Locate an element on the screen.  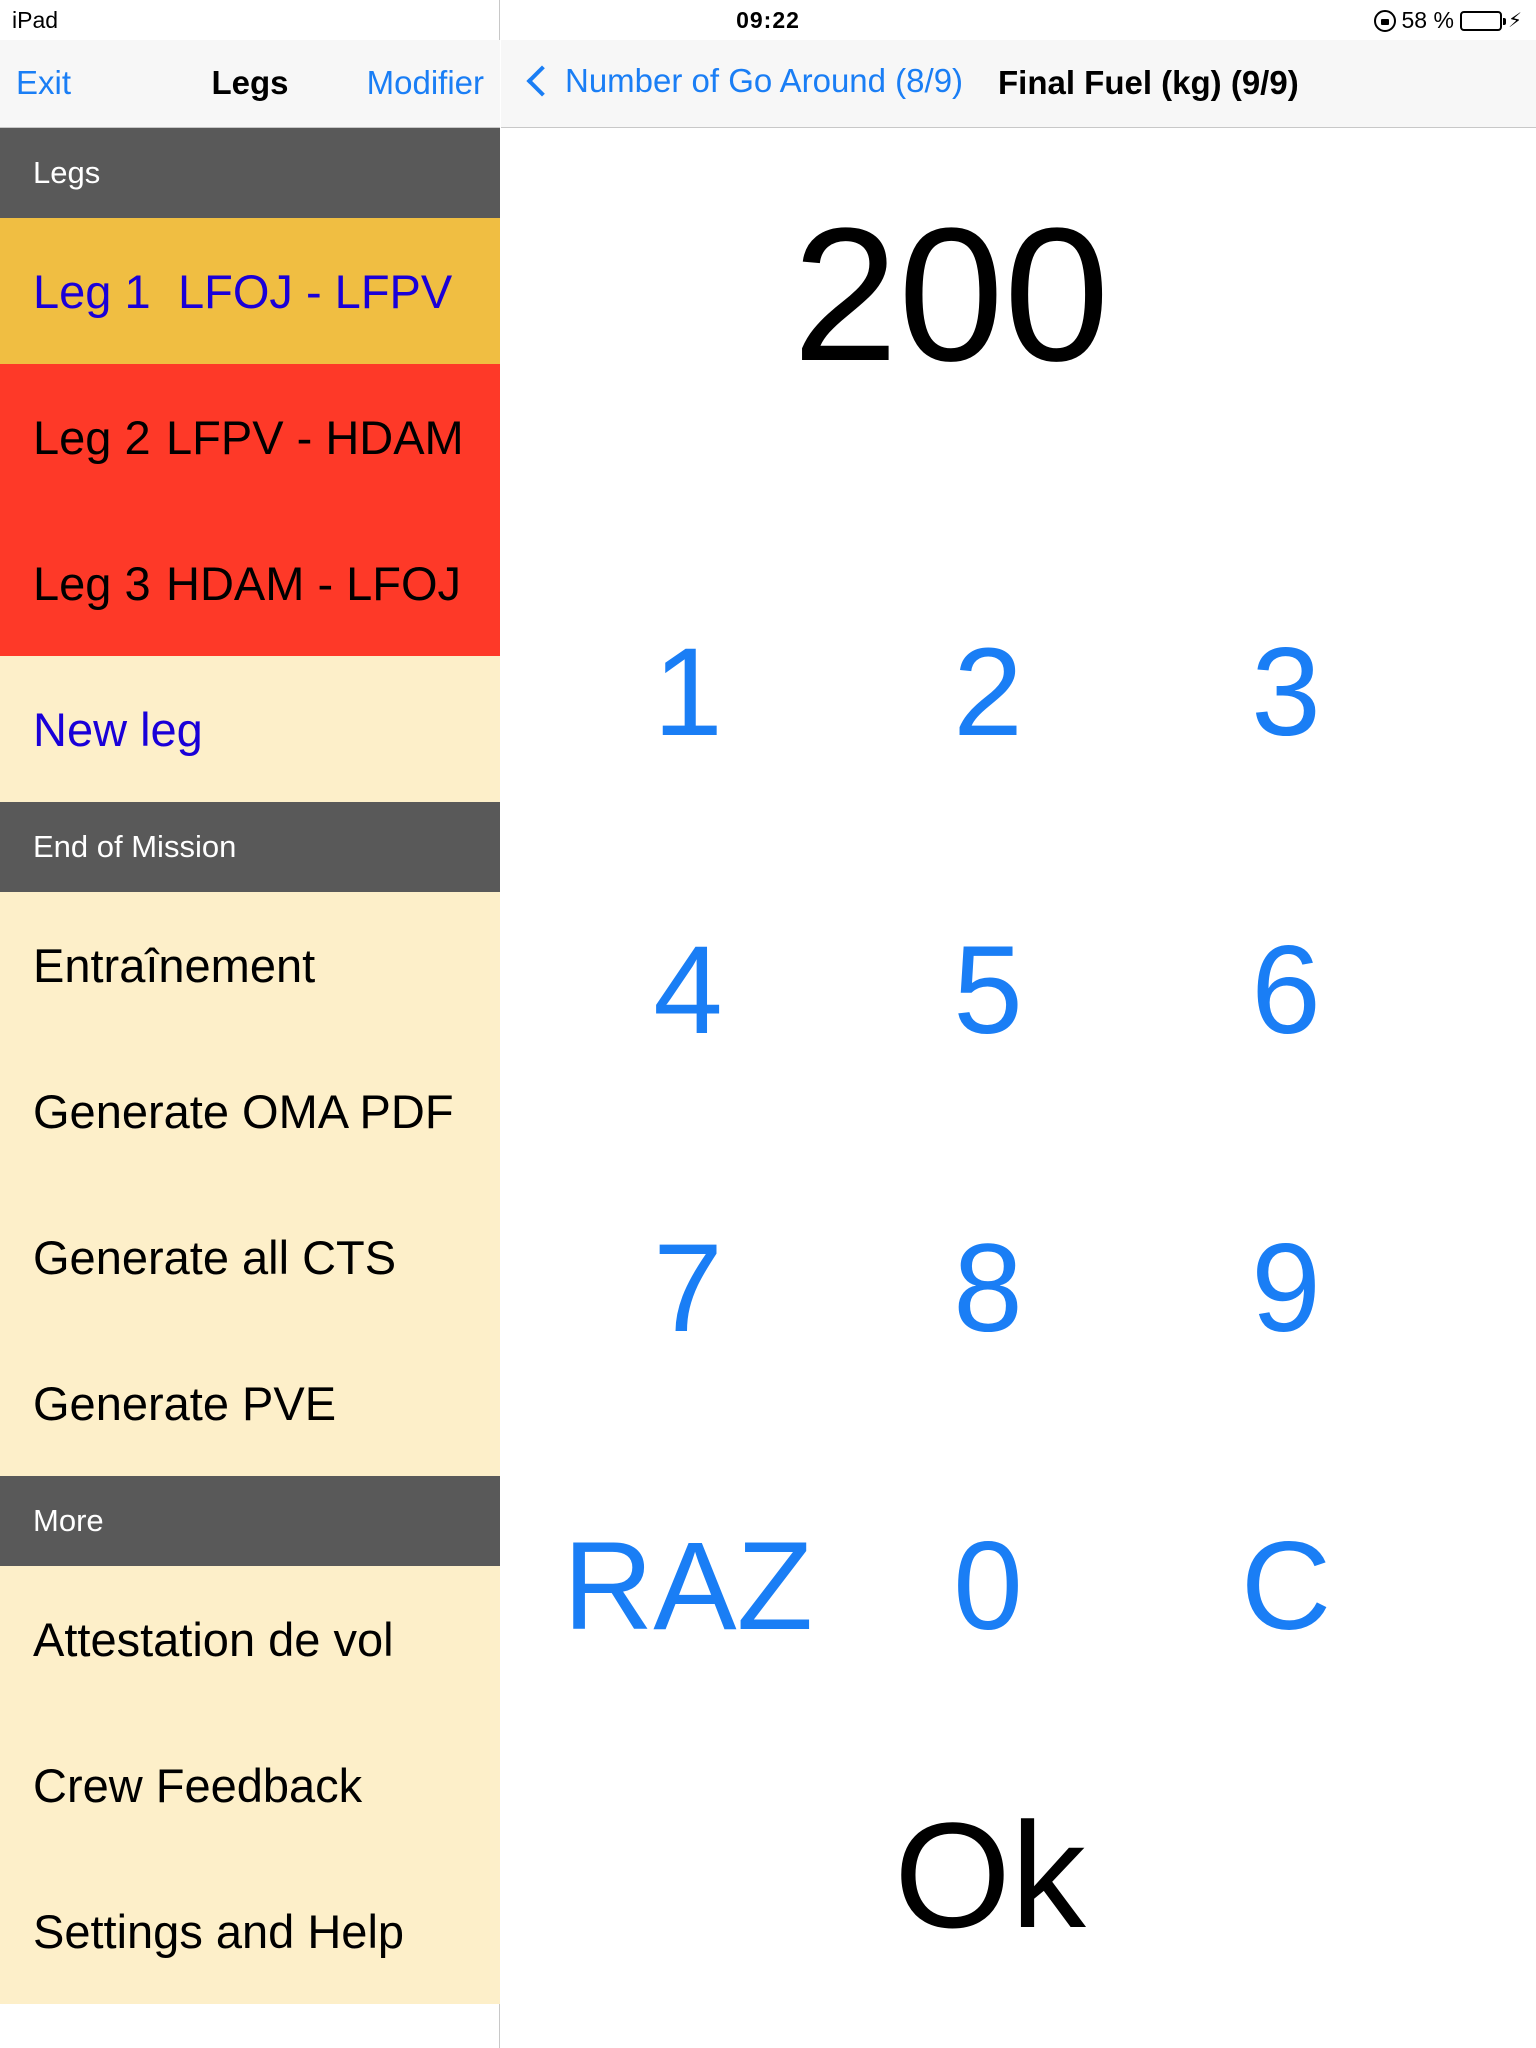
key-raz: RAZ is located at coordinates (688, 1586).